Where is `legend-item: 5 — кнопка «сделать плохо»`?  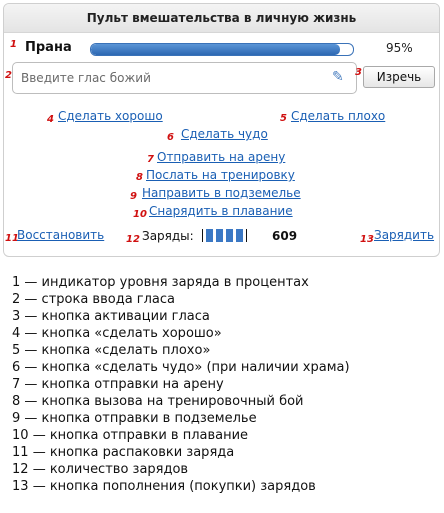 legend-item: 5 — кнопка «сделать плохо» is located at coordinates (181, 350).